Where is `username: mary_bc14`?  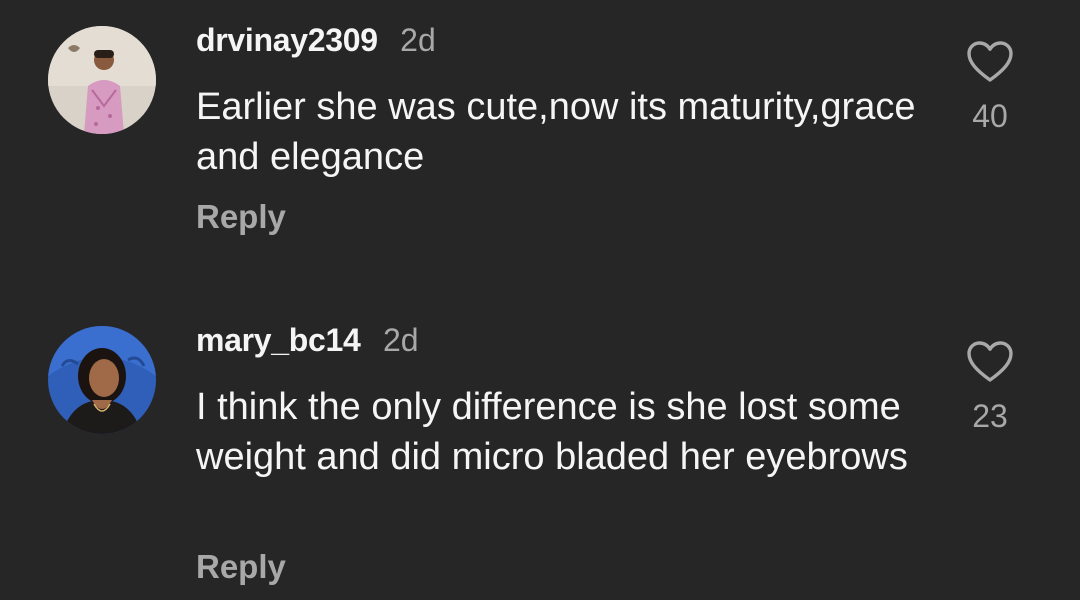
username: mary_bc14 is located at coordinates (278, 340).